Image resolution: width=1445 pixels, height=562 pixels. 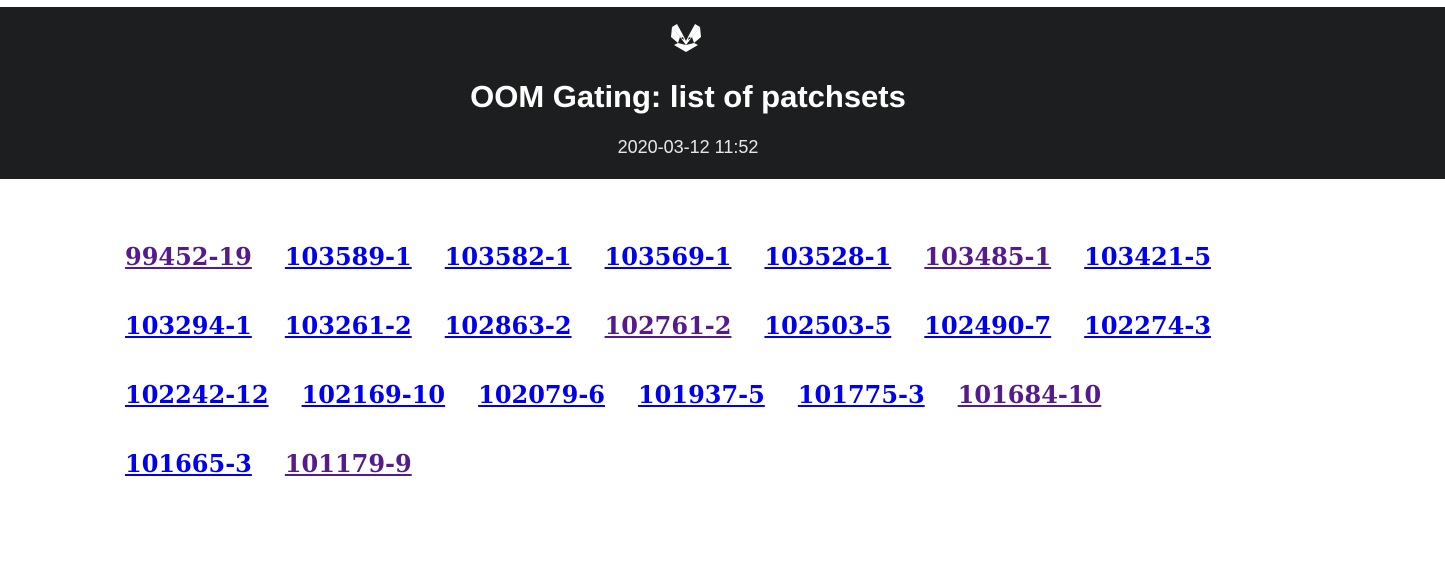 What do you see at coordinates (188, 276) in the screenshot?
I see `patchset-link: 99452-19` at bounding box center [188, 276].